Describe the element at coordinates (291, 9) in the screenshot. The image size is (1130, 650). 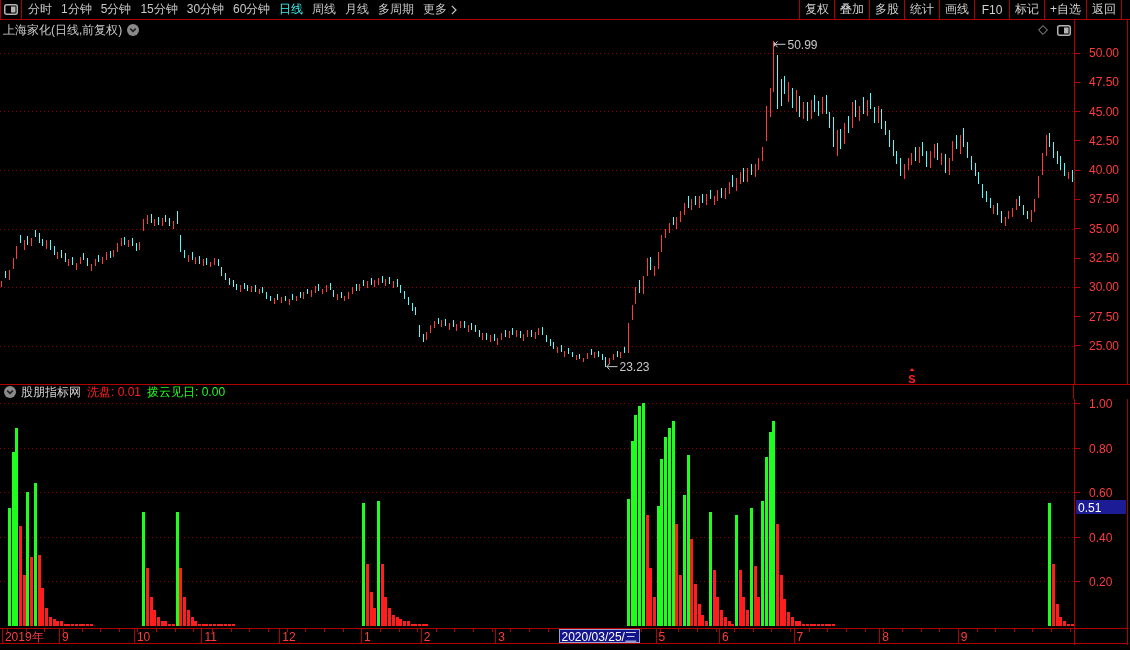
I see `period-tab: 日线` at that location.